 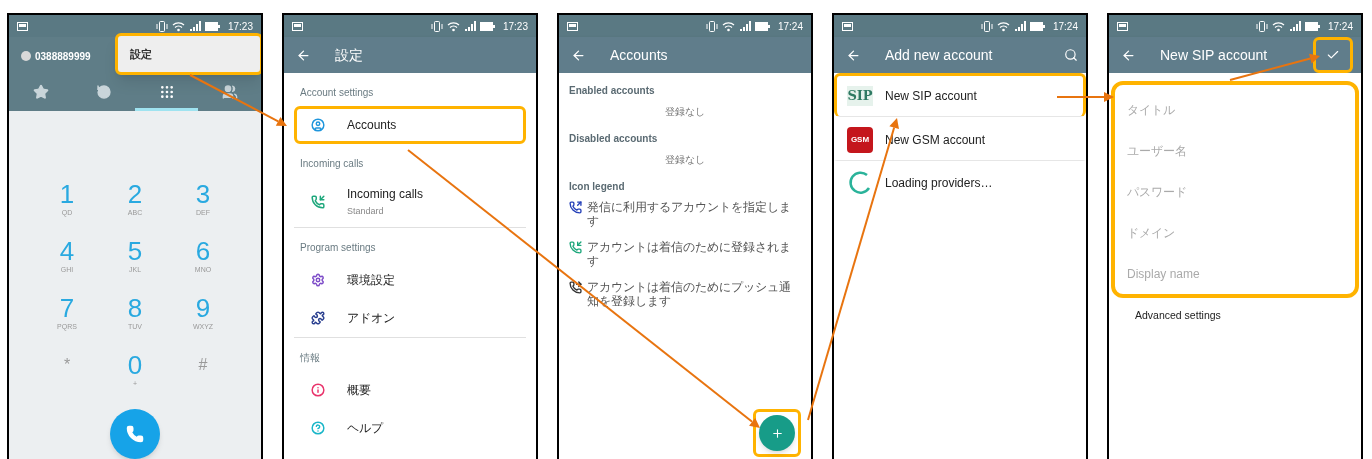 What do you see at coordinates (410, 428) in the screenshot?
I see `settings-item: ヘルプ` at bounding box center [410, 428].